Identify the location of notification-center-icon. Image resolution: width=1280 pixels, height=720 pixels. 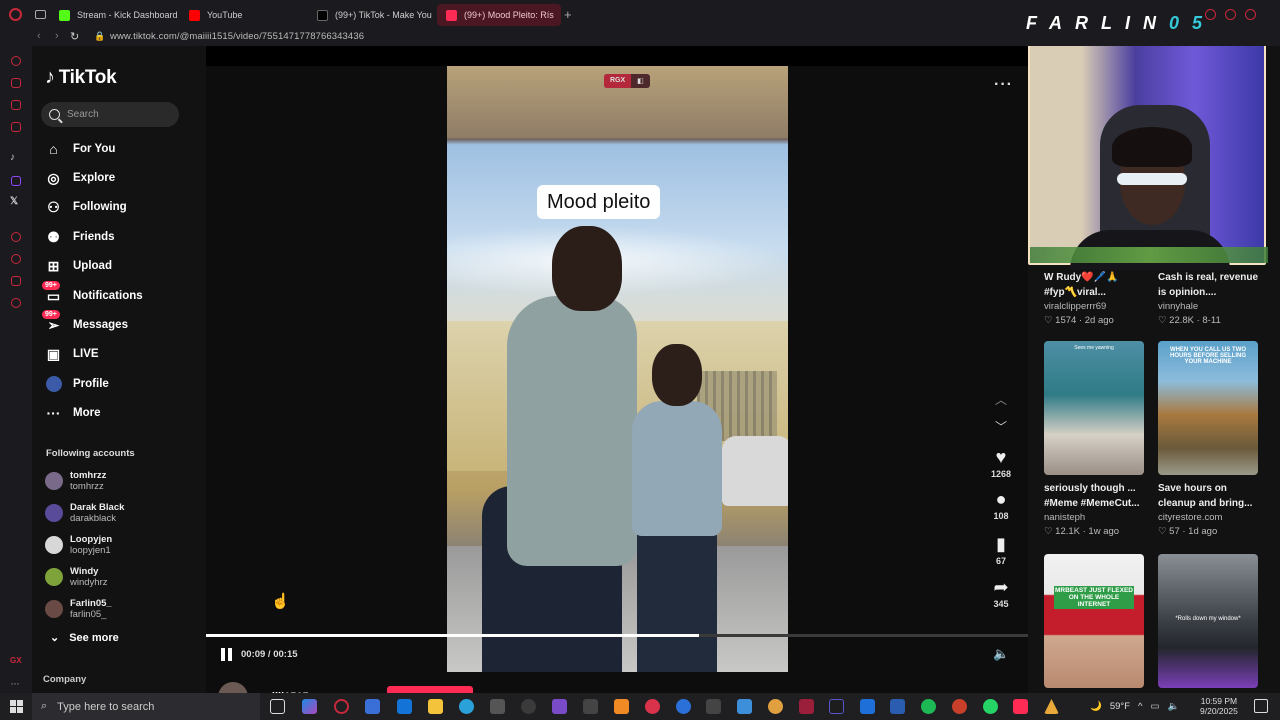
(1261, 706).